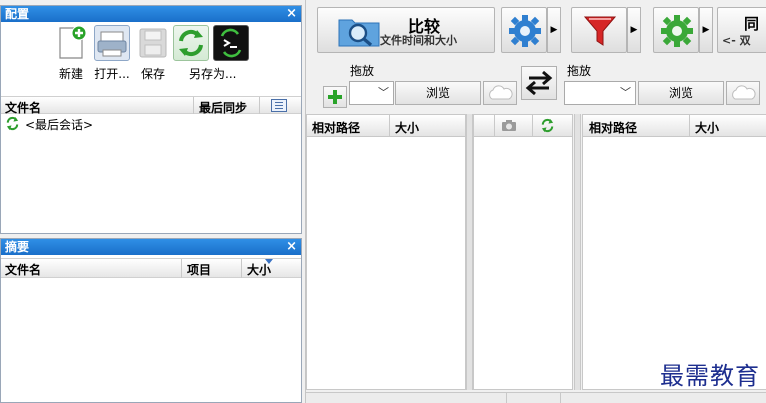 This screenshot has width=766, height=403. I want to click on right-browse-label: 浏览, so click(680, 93).